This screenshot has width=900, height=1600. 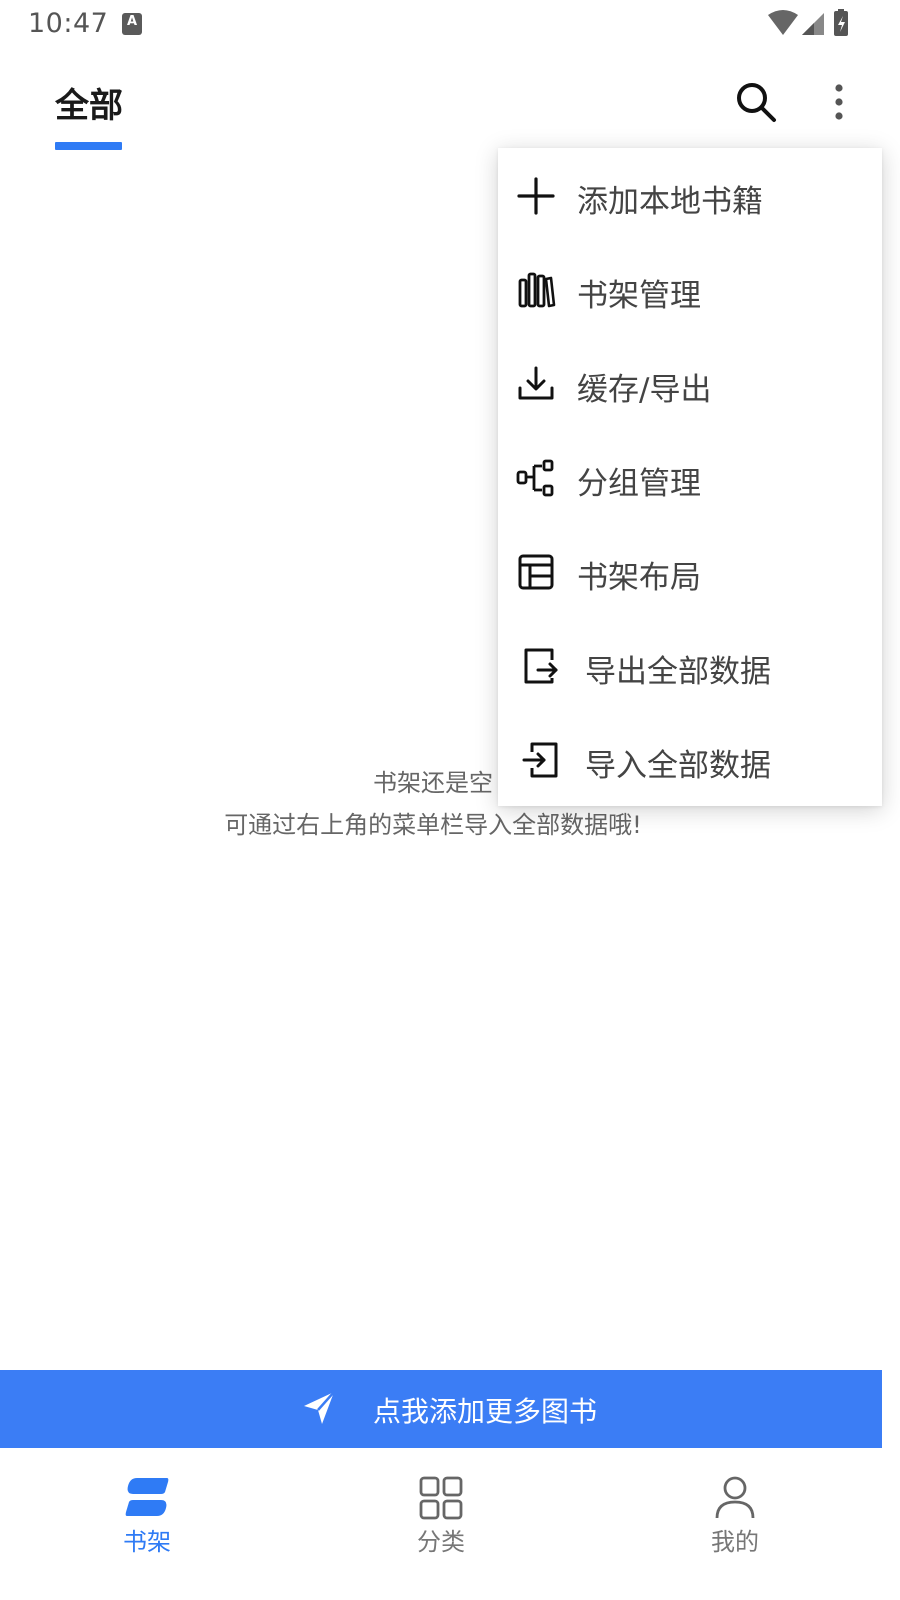 I want to click on plus-icon, so click(x=536, y=196).